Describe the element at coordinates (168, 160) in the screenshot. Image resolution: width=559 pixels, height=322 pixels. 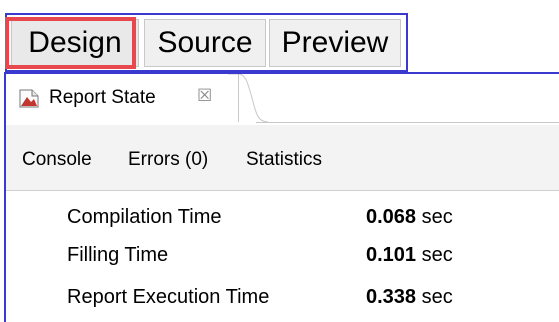
I see `sub-tab-errors: Errors (0)` at that location.